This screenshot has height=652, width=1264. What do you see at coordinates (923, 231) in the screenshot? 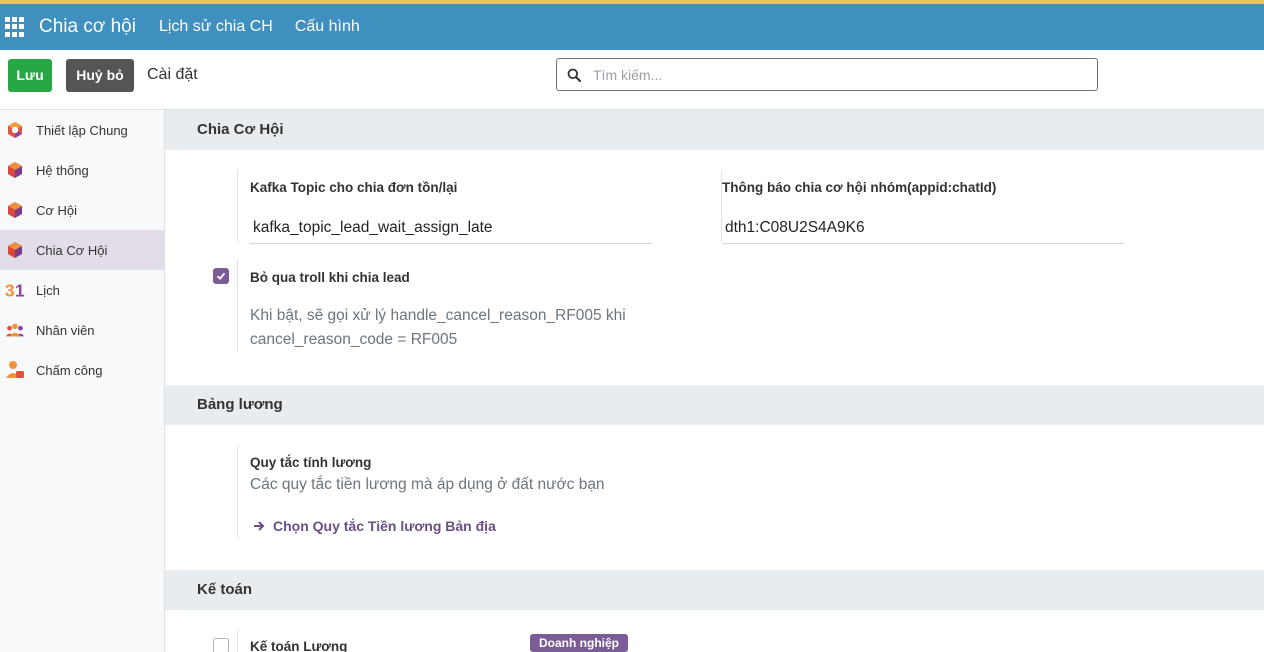
I see `group-notify-field: dth1:C08U2S4A9K6` at bounding box center [923, 231].